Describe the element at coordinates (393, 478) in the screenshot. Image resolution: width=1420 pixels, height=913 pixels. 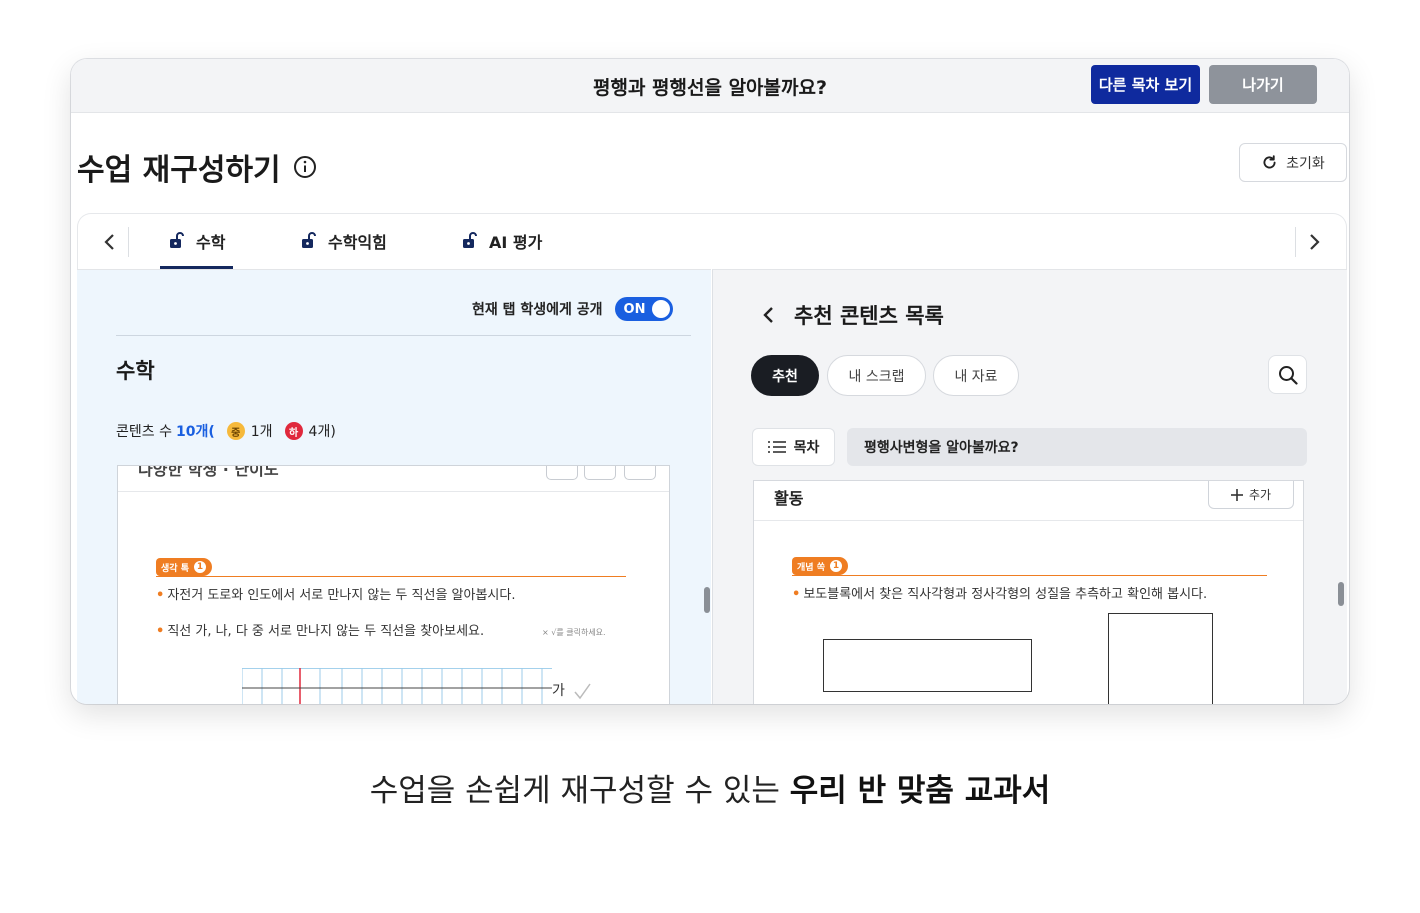
I see `card-header: 다양한 학생 · 난이도` at that location.